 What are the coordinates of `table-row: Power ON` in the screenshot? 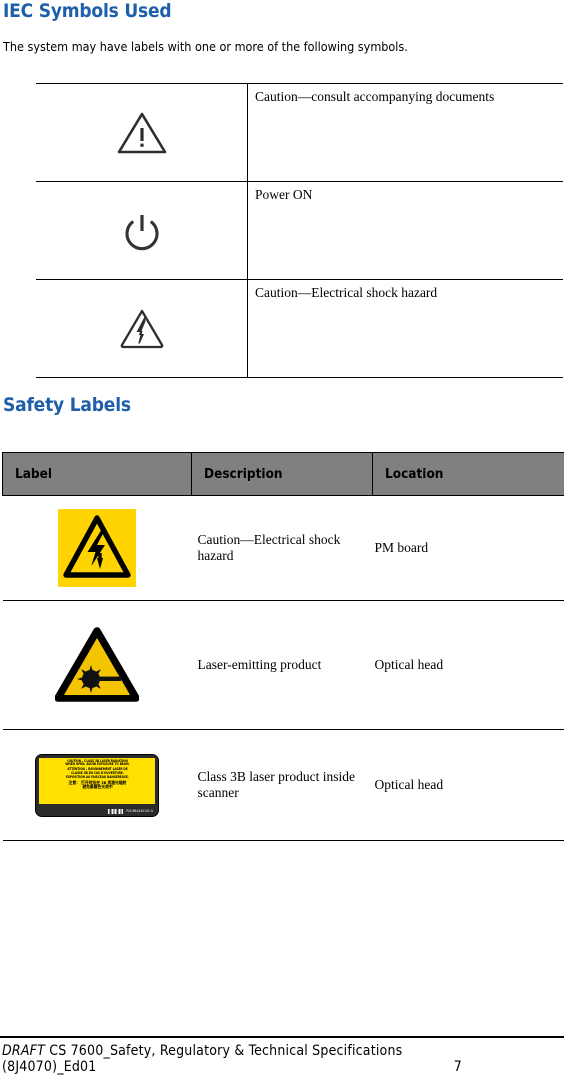 It's located at (299, 230).